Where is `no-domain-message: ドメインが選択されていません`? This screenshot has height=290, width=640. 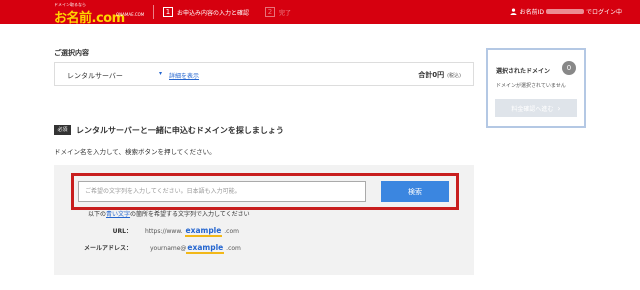
no-domain-message: ドメインが選択されていません is located at coordinates (531, 86).